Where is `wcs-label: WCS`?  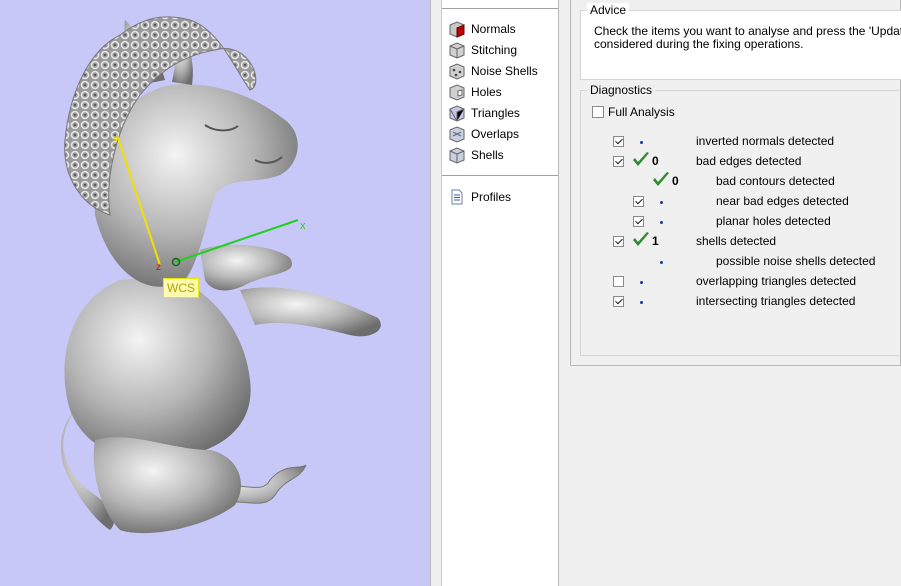
wcs-label: WCS is located at coordinates (181, 288).